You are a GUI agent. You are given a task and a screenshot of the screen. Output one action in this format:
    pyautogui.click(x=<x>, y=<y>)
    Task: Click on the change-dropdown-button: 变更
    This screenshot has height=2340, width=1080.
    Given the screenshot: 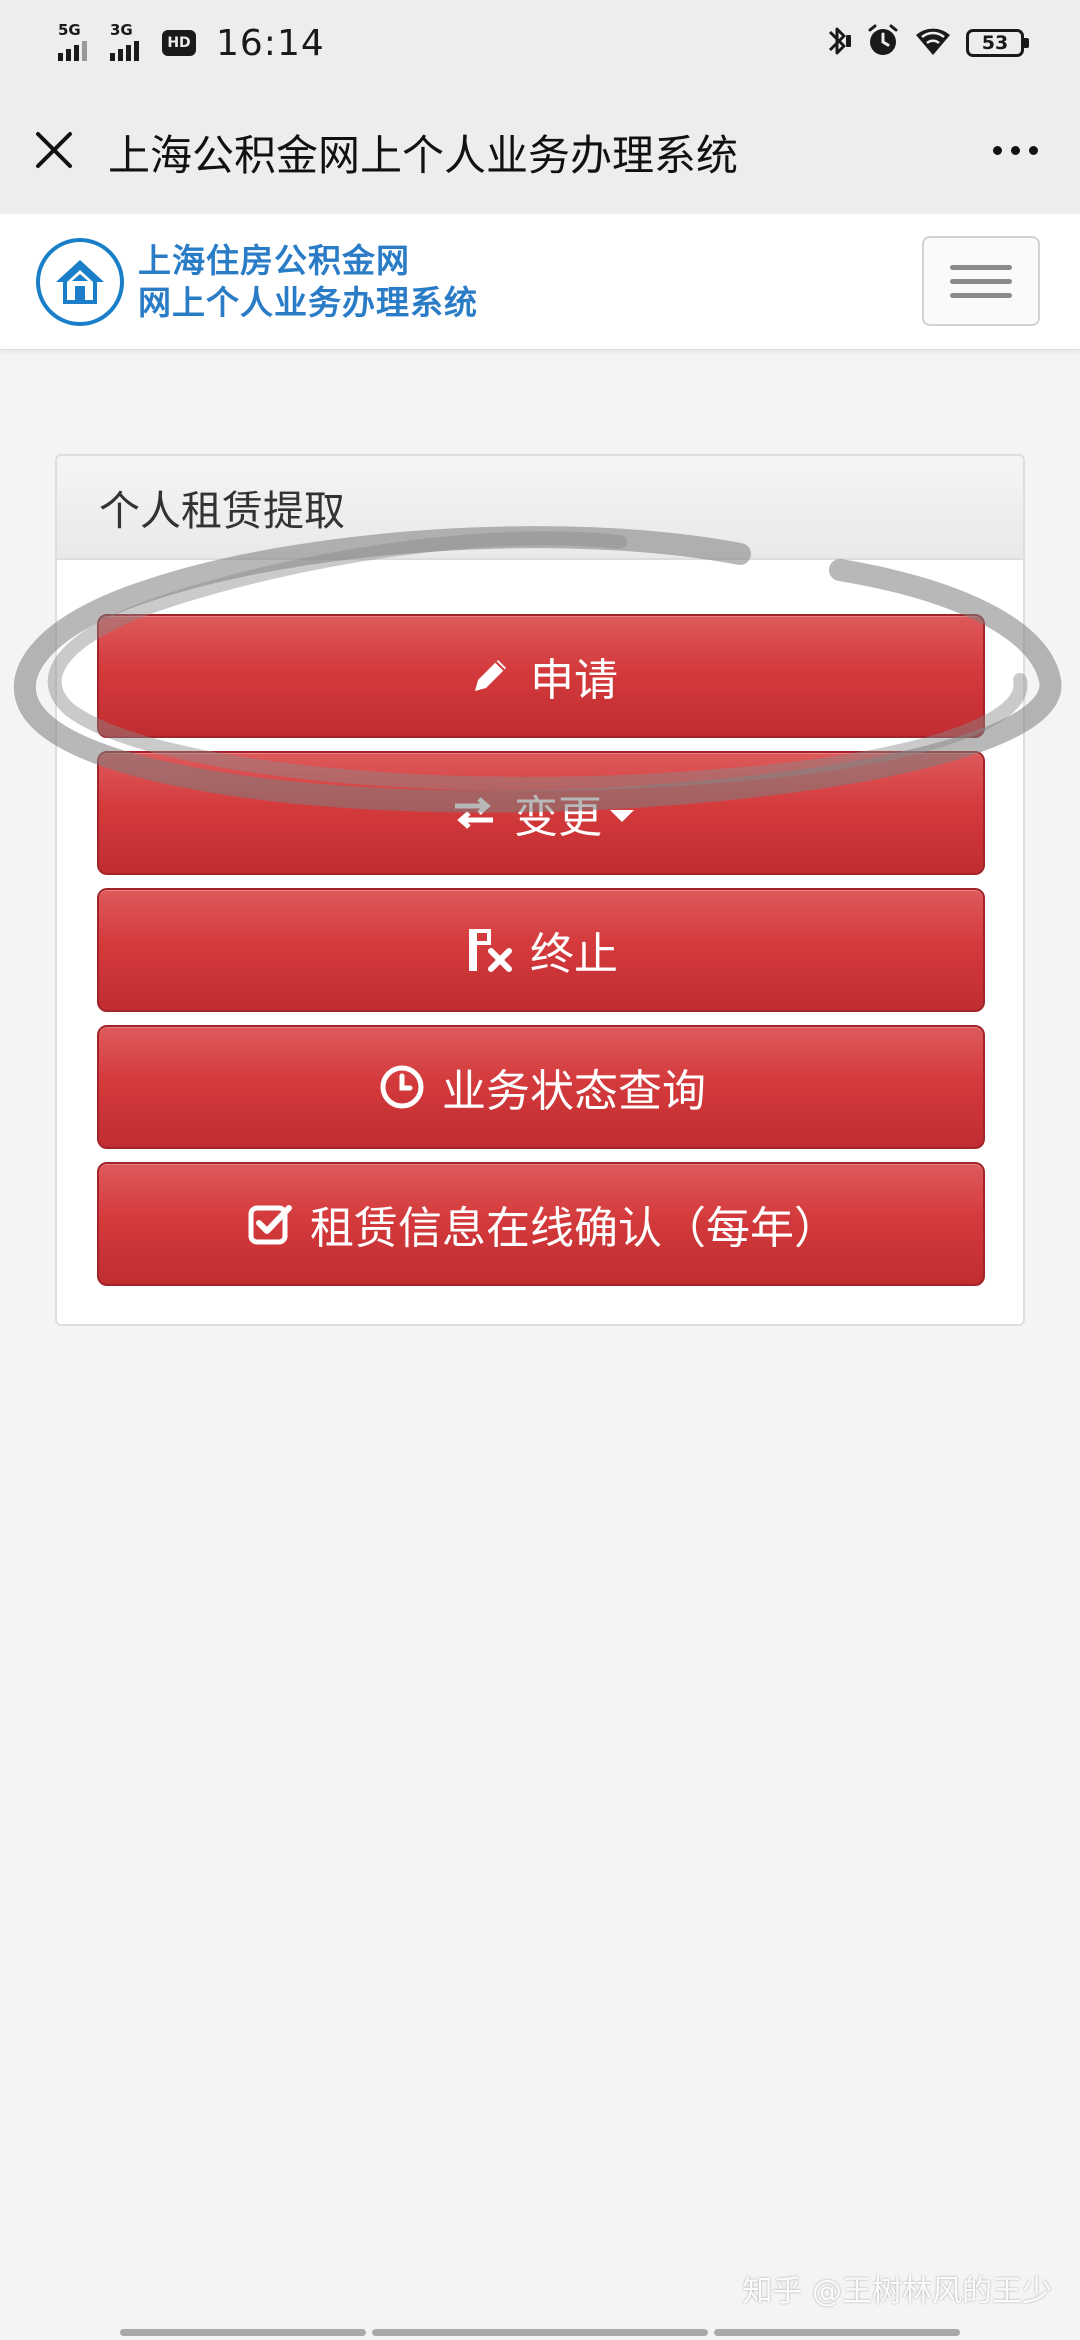 What is the action you would take?
    pyautogui.click(x=541, y=813)
    